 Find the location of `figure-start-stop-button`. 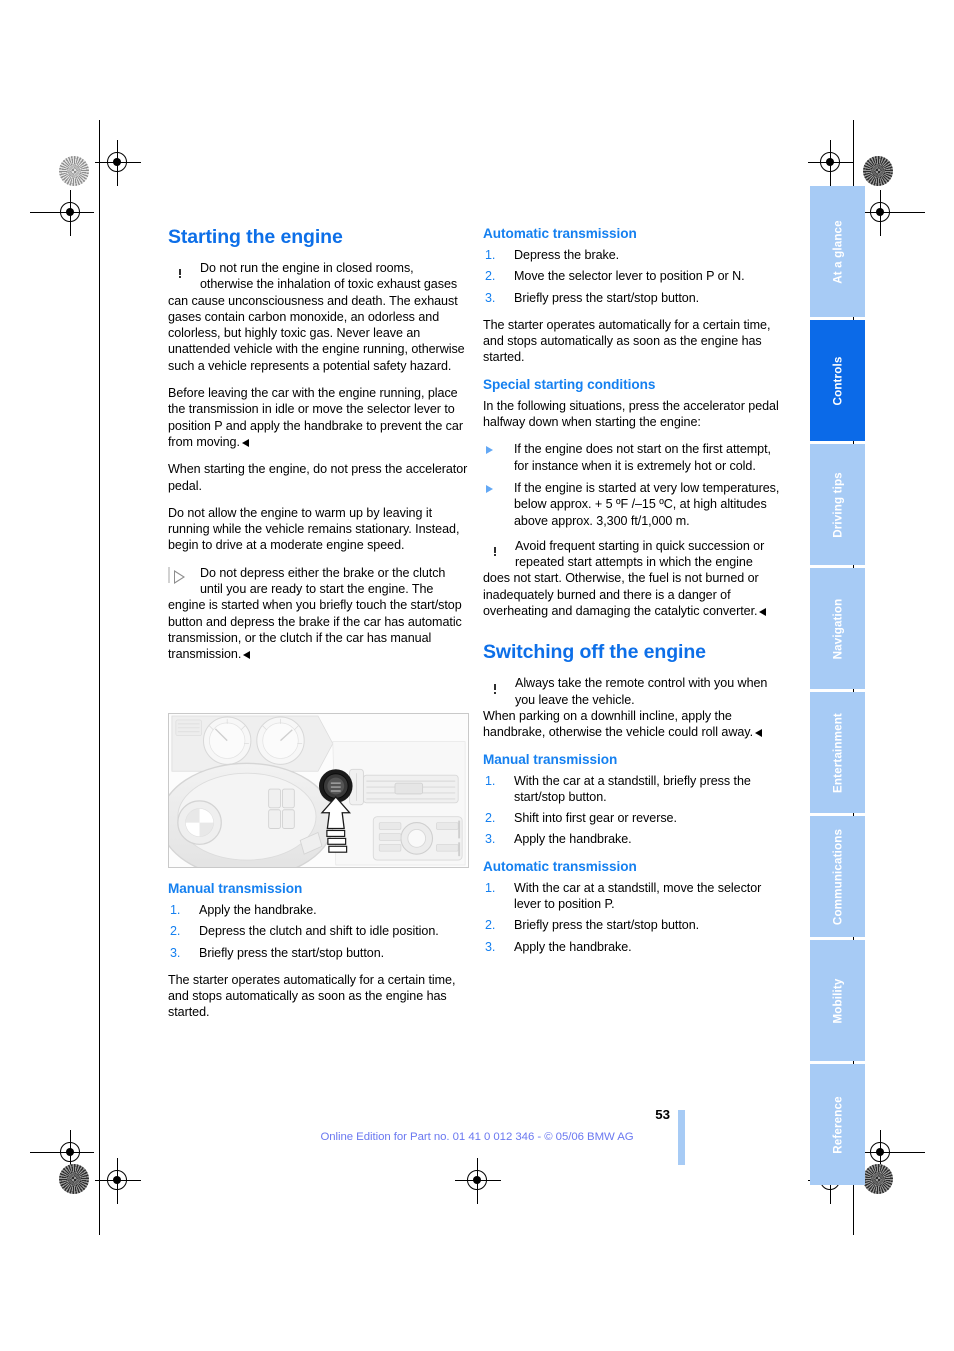

figure-start-stop-button is located at coordinates (318, 790).